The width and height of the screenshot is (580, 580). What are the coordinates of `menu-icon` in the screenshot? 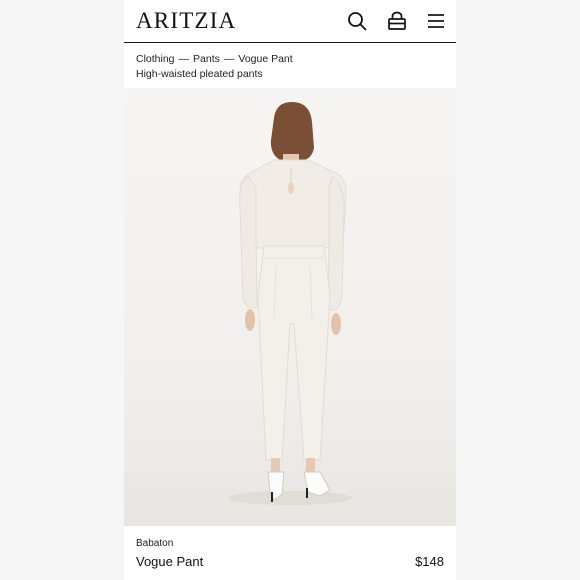 It's located at (436, 21).